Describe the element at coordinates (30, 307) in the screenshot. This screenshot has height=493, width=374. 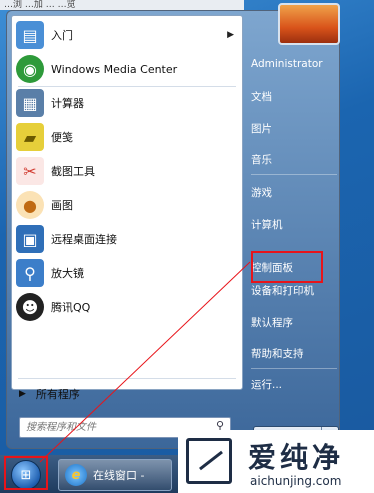
I see `qq-penguin-icon: ☻` at that location.